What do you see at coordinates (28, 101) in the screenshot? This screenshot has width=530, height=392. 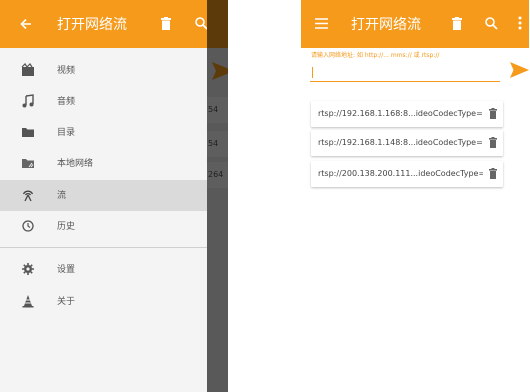 I see `music-note-icon` at bounding box center [28, 101].